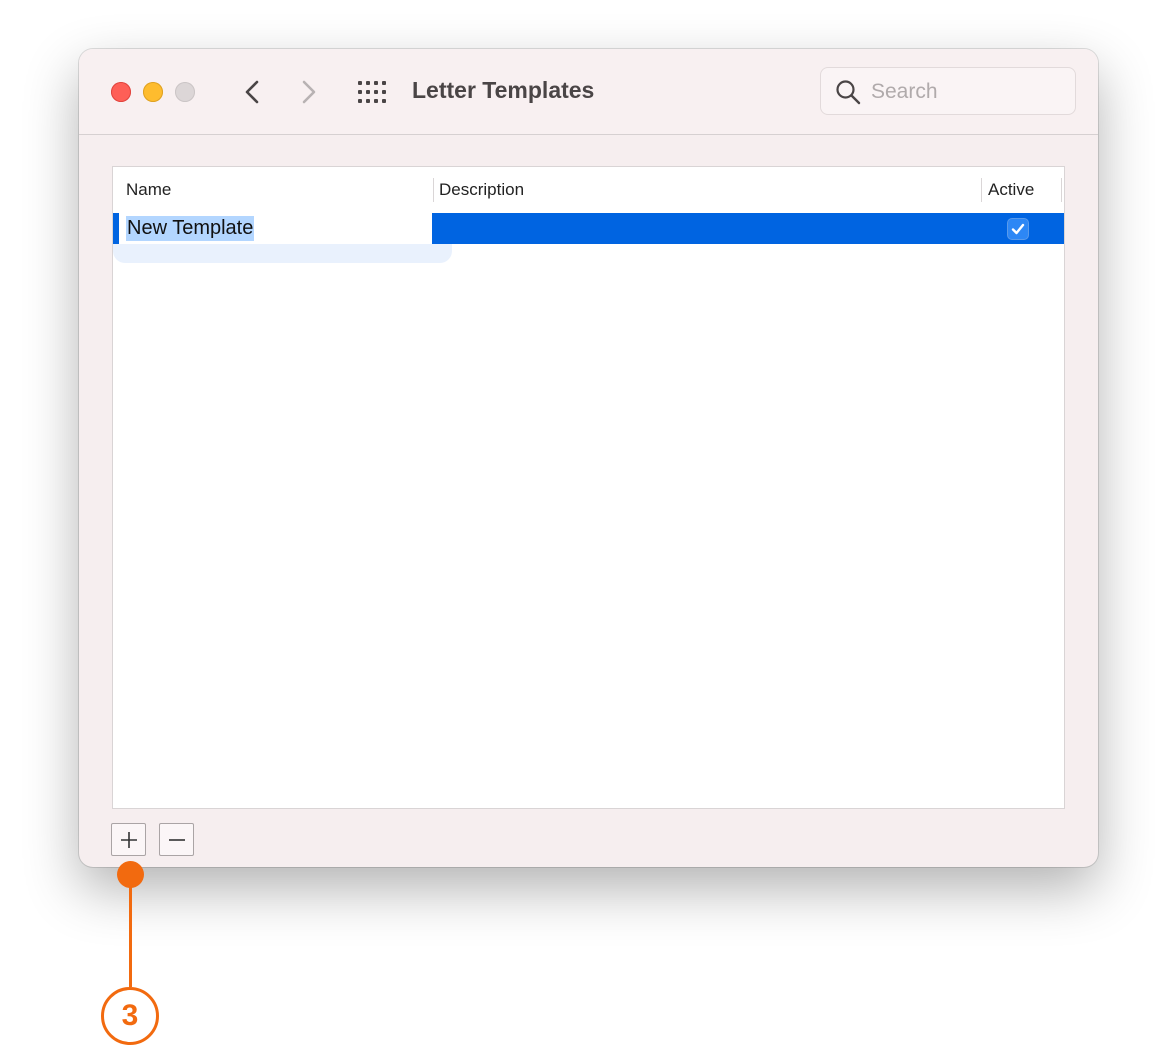 This screenshot has width=1174, height=1046. I want to click on back-button, so click(252, 92).